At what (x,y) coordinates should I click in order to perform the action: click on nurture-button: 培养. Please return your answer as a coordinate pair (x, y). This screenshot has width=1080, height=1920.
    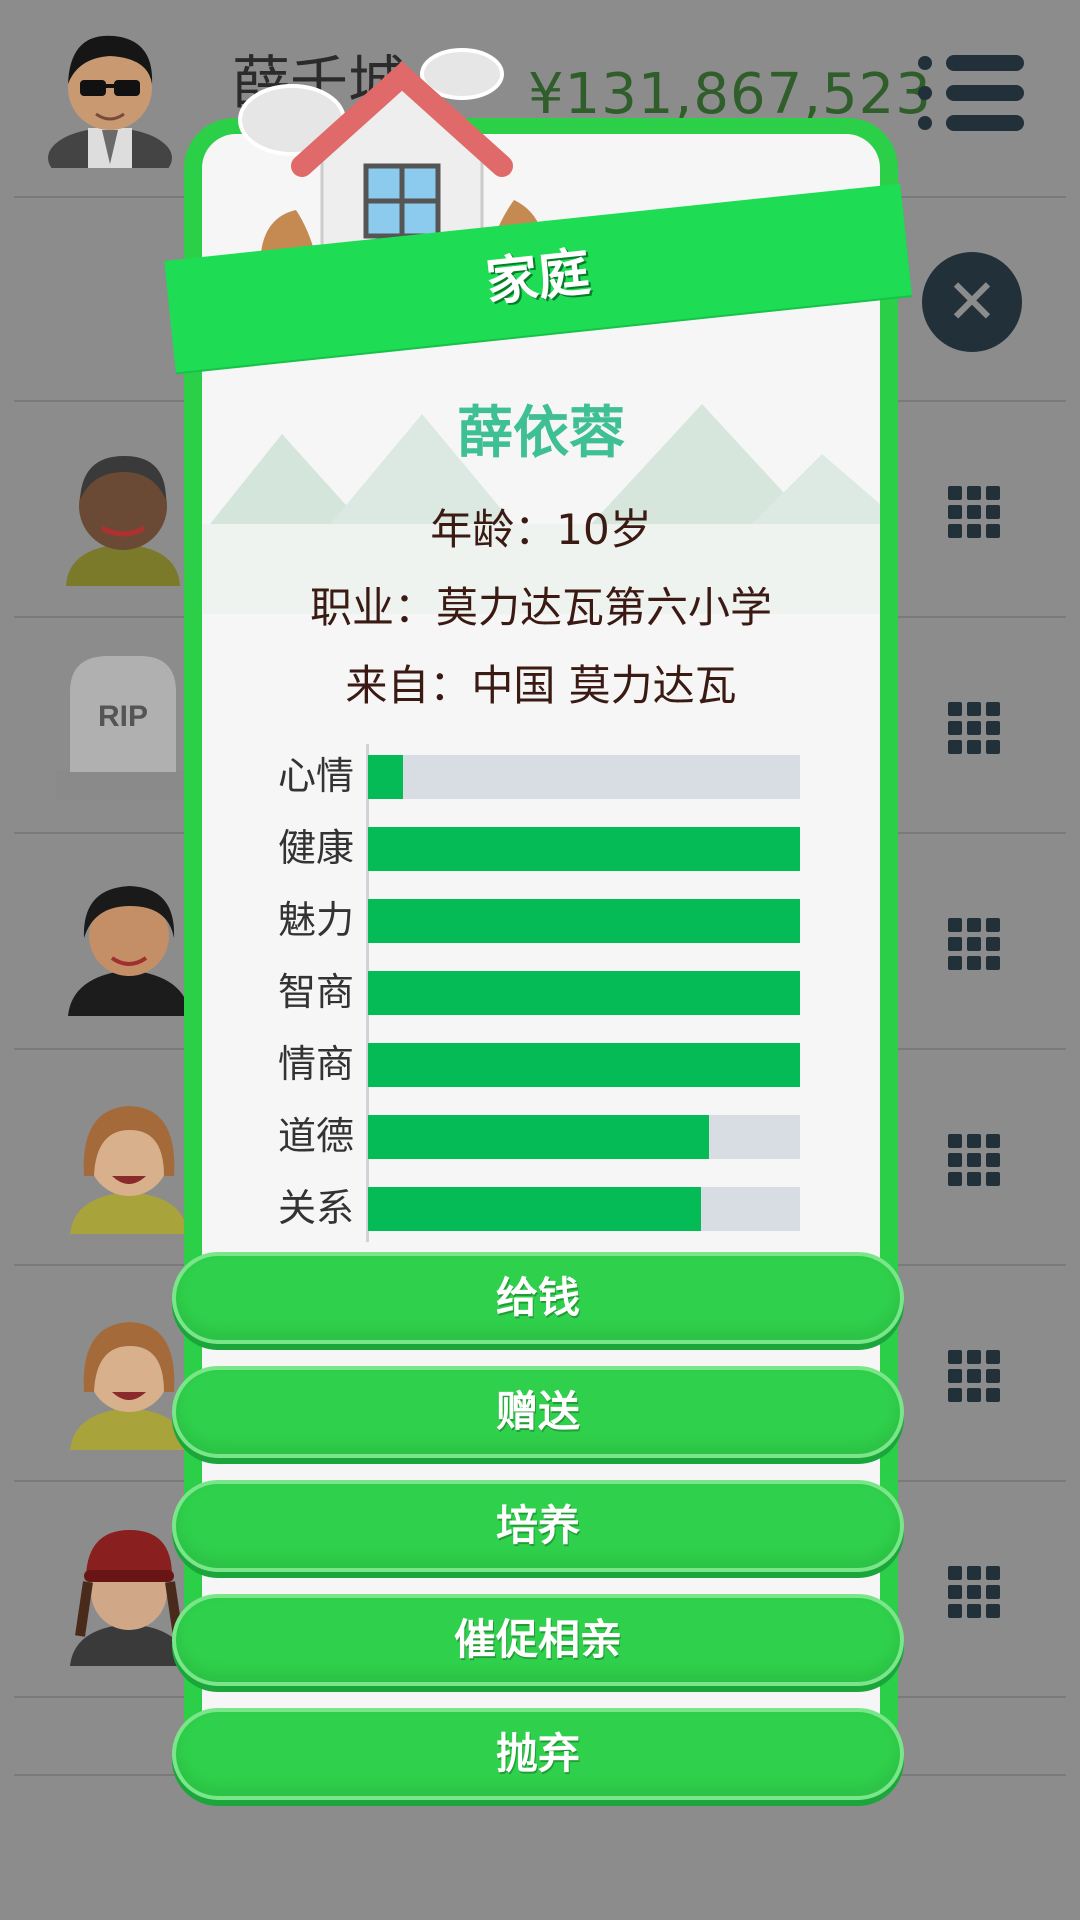
    Looking at the image, I should click on (538, 1526).